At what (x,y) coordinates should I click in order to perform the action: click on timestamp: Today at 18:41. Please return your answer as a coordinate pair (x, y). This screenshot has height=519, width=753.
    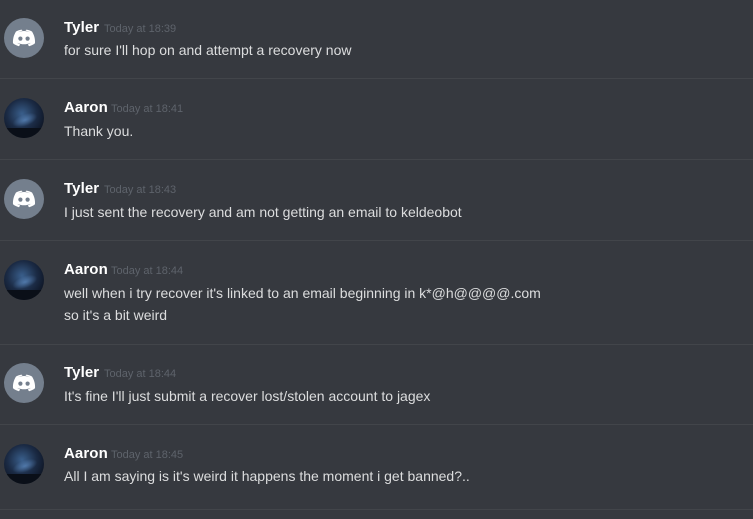
    Looking at the image, I should click on (147, 109).